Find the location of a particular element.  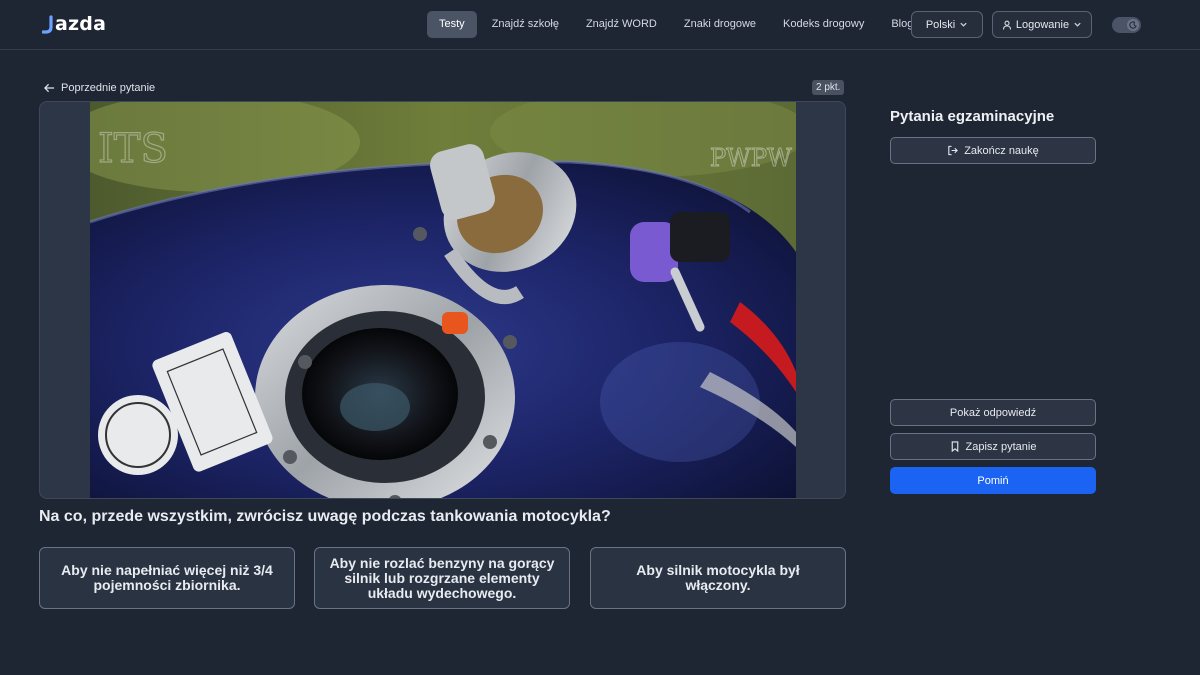

skip-label: Pomiń is located at coordinates (993, 480).